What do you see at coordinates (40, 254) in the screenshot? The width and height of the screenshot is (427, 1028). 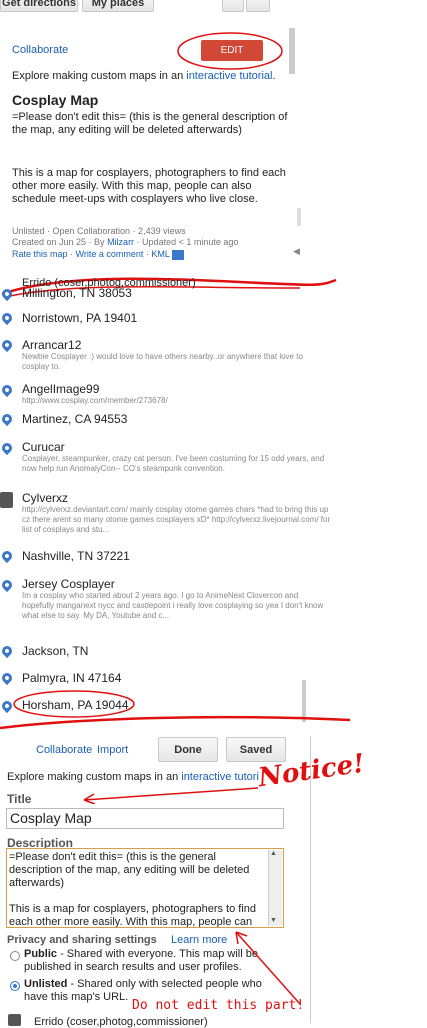 I see `rate-map-link: Rate this map` at bounding box center [40, 254].